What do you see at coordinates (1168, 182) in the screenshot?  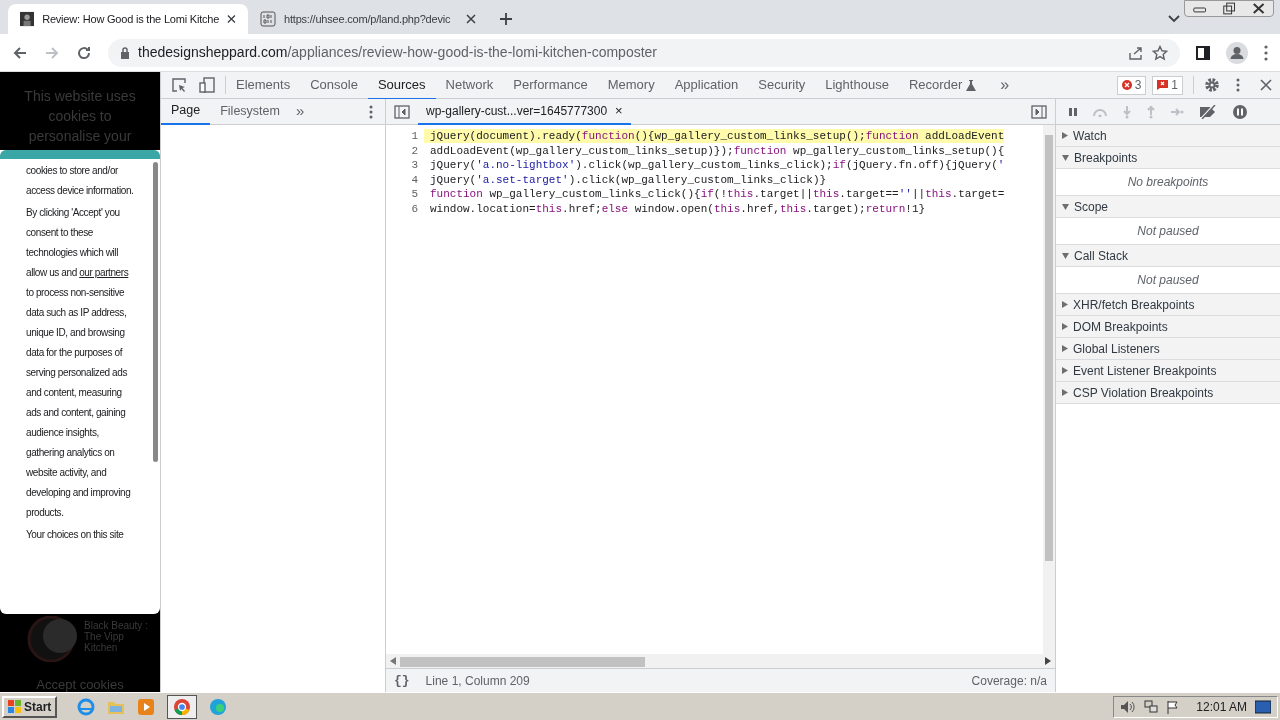 I see `empty-message: No breakpoints` at bounding box center [1168, 182].